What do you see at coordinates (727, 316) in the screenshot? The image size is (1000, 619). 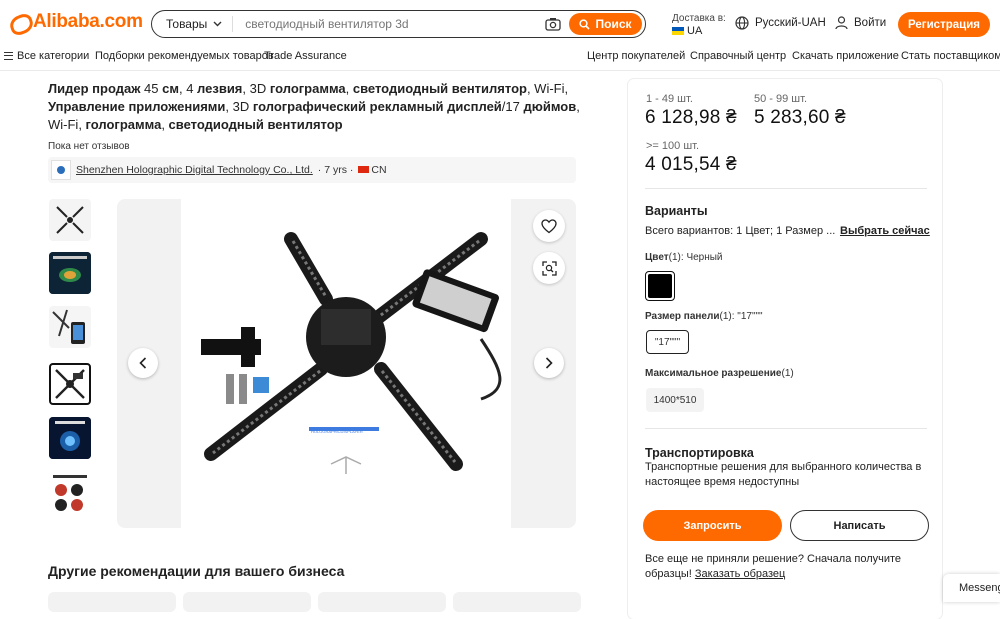 I see `panel-size-count: (1):` at bounding box center [727, 316].